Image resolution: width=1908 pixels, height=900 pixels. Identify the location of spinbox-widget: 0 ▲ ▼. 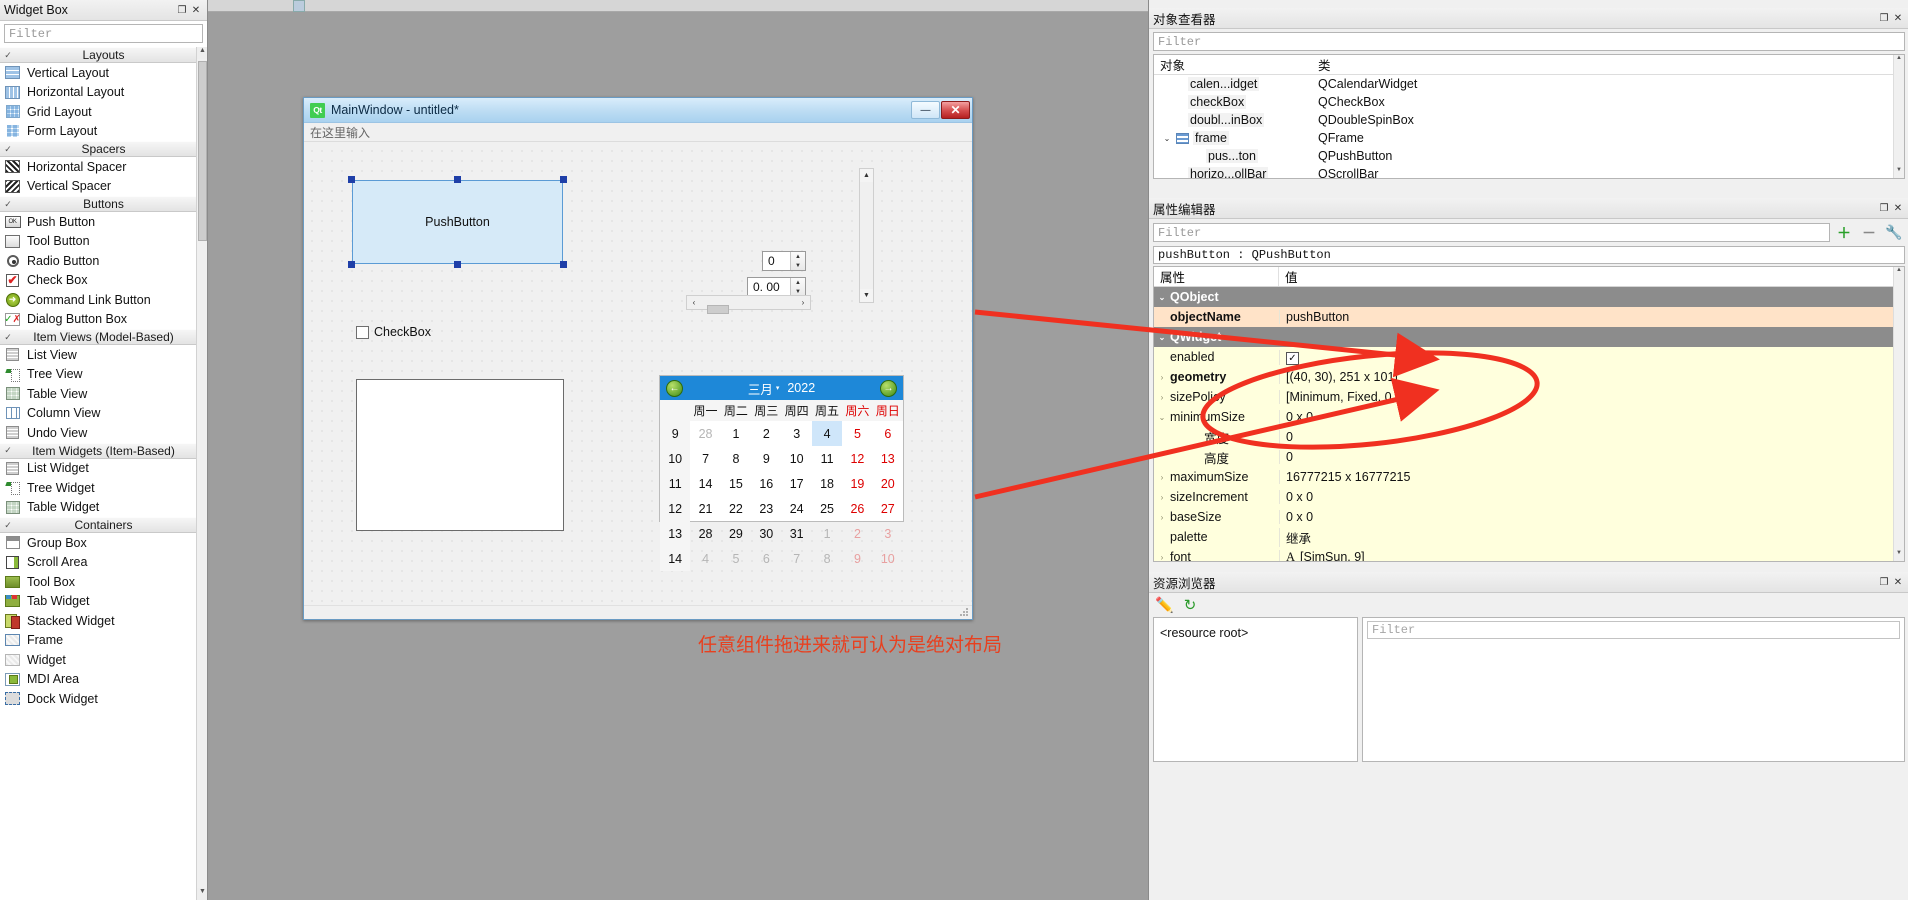
(784, 261).